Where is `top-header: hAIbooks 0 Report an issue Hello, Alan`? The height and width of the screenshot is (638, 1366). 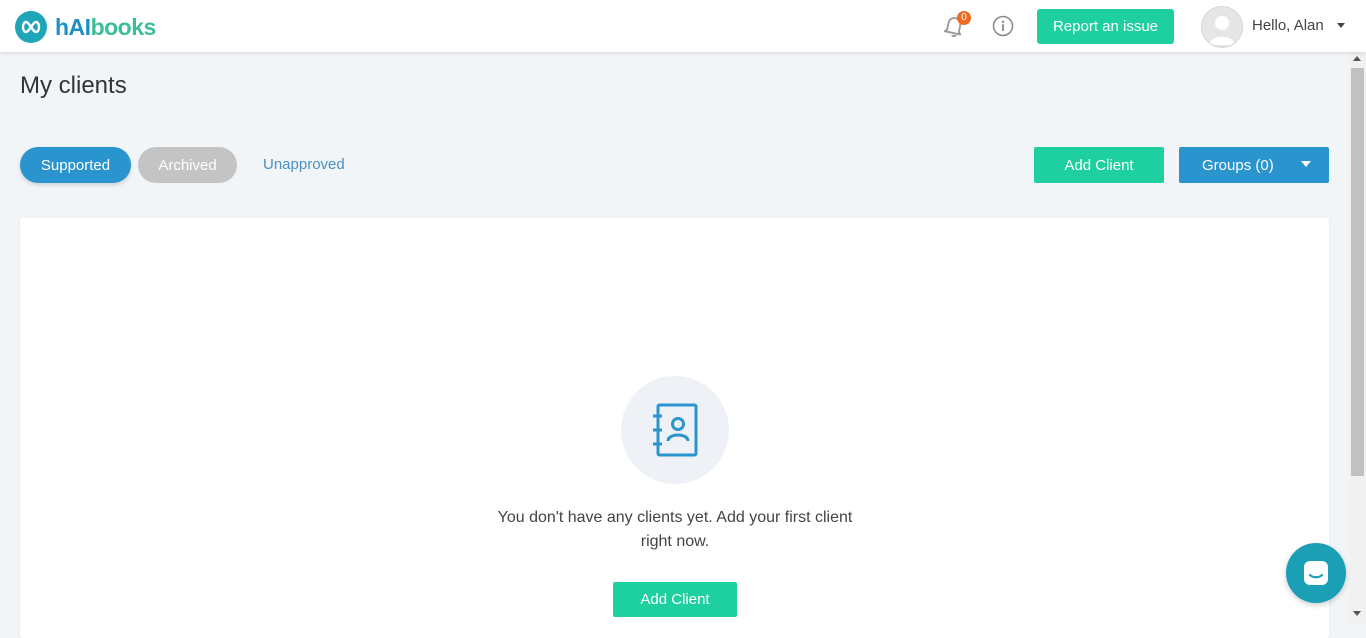 top-header: hAIbooks 0 Report an issue Hello, Alan is located at coordinates (683, 26).